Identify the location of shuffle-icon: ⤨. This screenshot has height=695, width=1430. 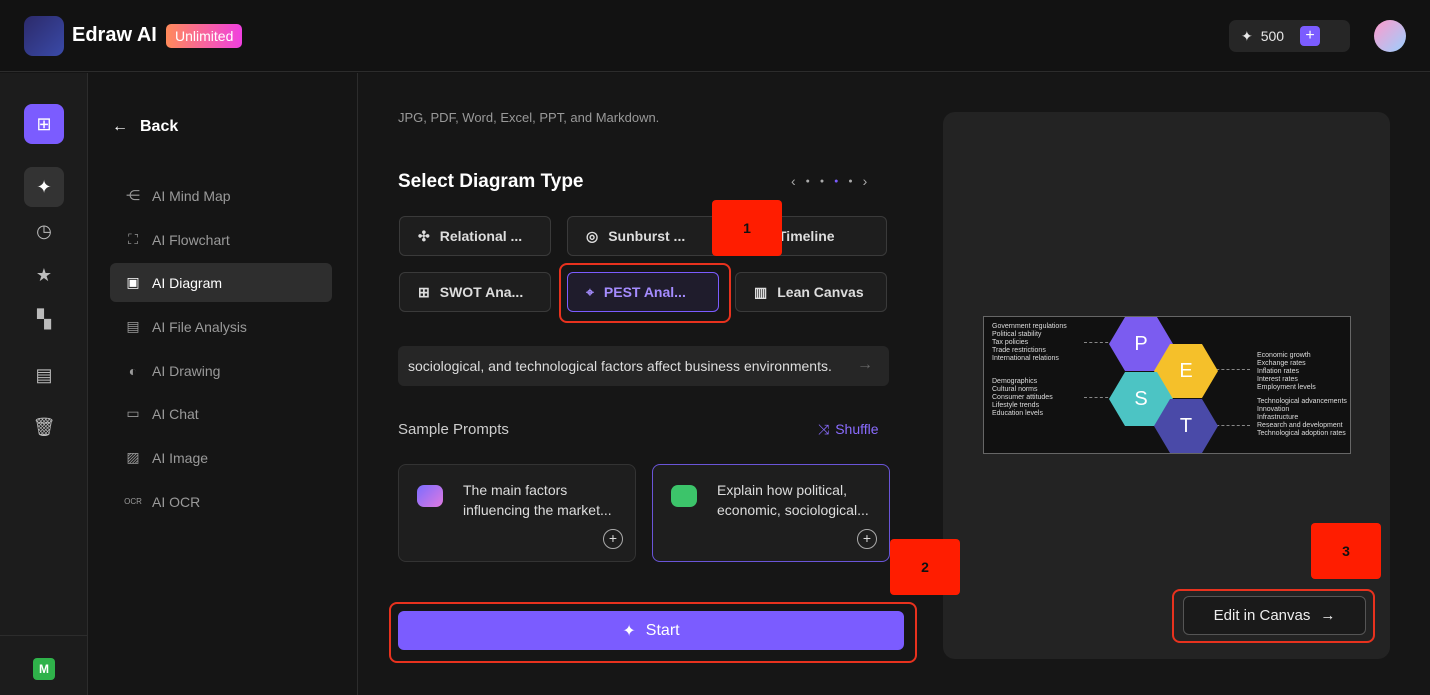
(824, 429).